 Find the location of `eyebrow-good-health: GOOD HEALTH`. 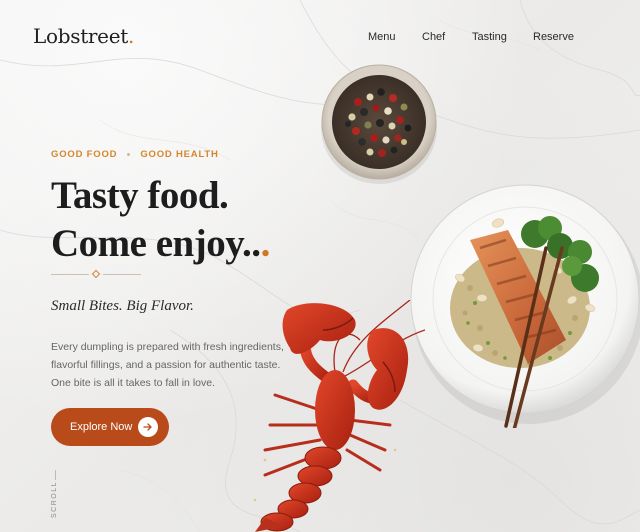

eyebrow-good-health: GOOD HEALTH is located at coordinates (179, 154).